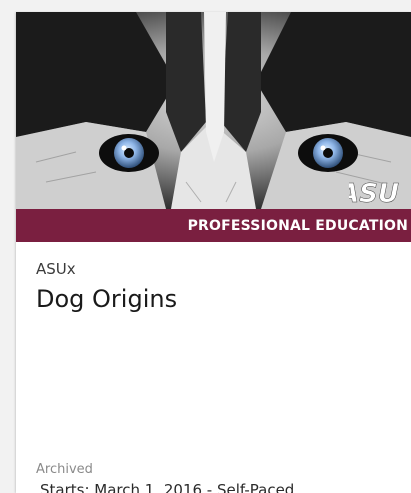 This screenshot has width=411, height=493. I want to click on course-status: Archived, so click(64, 469).